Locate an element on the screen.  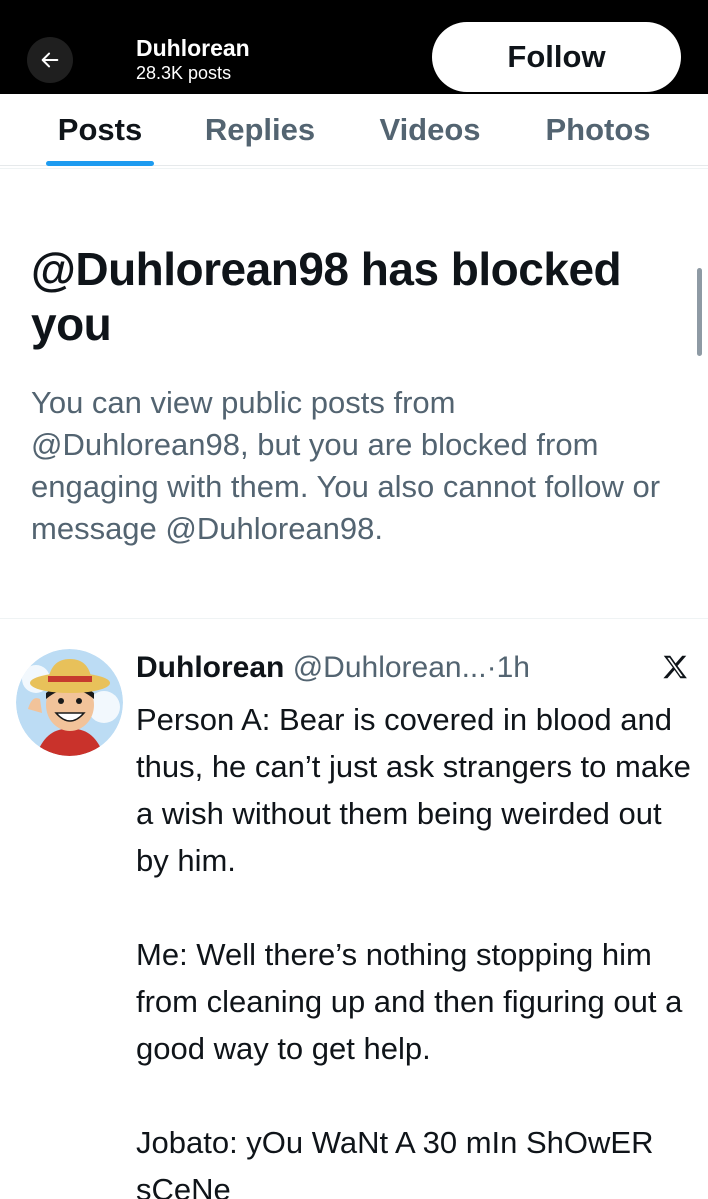
post-paragraph: Jobato: yOu WaNt A 30 mIn ShOwER sCeNe is located at coordinates (395, 1162).